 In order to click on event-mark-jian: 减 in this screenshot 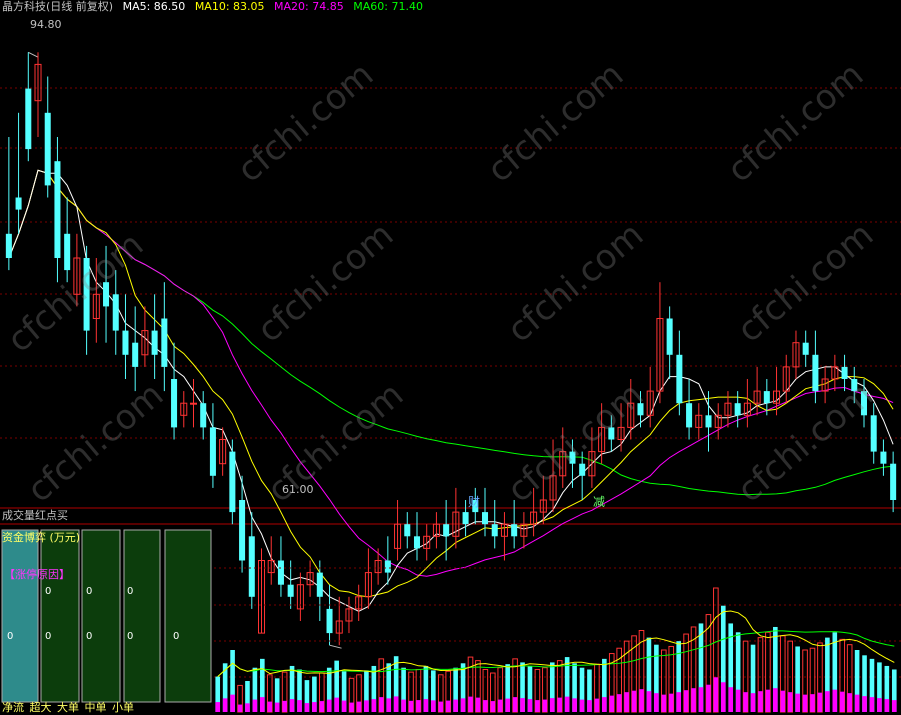, I will do `click(599, 501)`.